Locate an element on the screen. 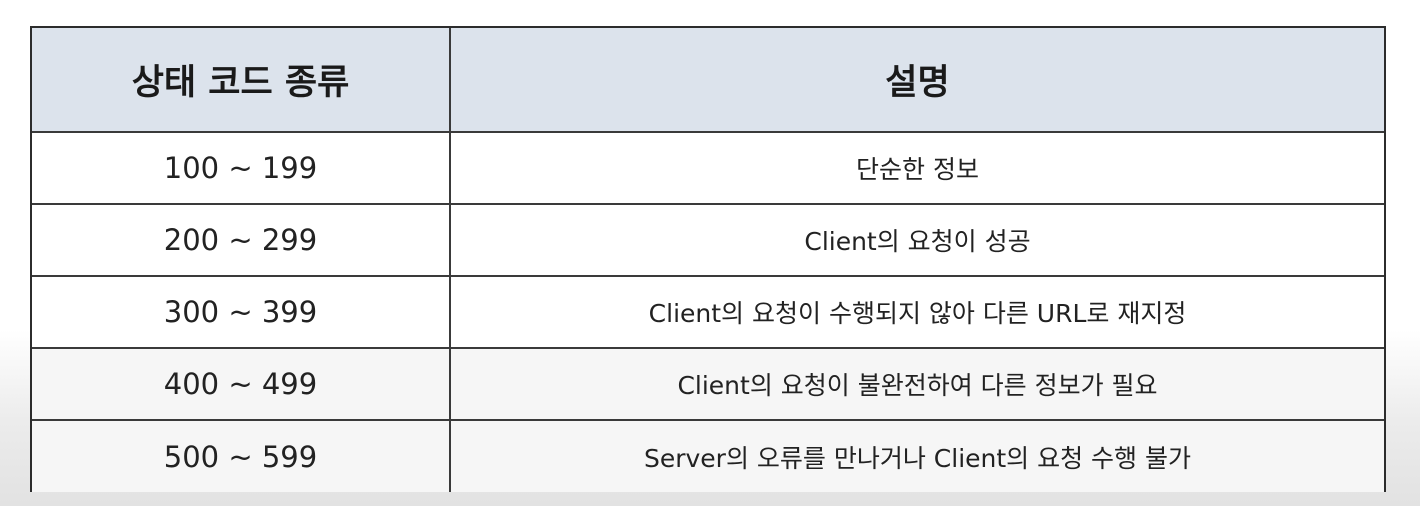 The height and width of the screenshot is (506, 1420). status-code-description: Client의 요청이 불완전하여 다른 정보가 필요 is located at coordinates (916, 384).